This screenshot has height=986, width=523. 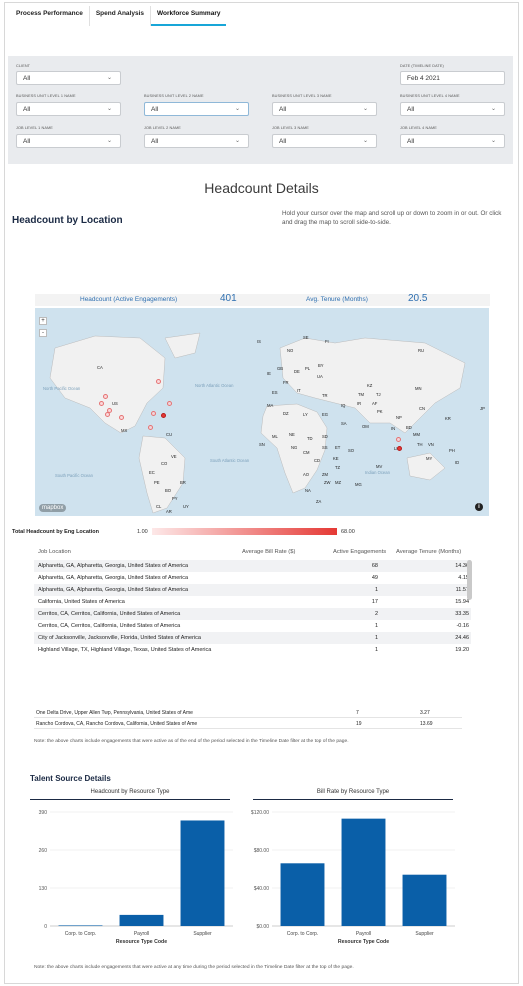 What do you see at coordinates (294, 447) in the screenshot?
I see `country-label: NG` at bounding box center [294, 447].